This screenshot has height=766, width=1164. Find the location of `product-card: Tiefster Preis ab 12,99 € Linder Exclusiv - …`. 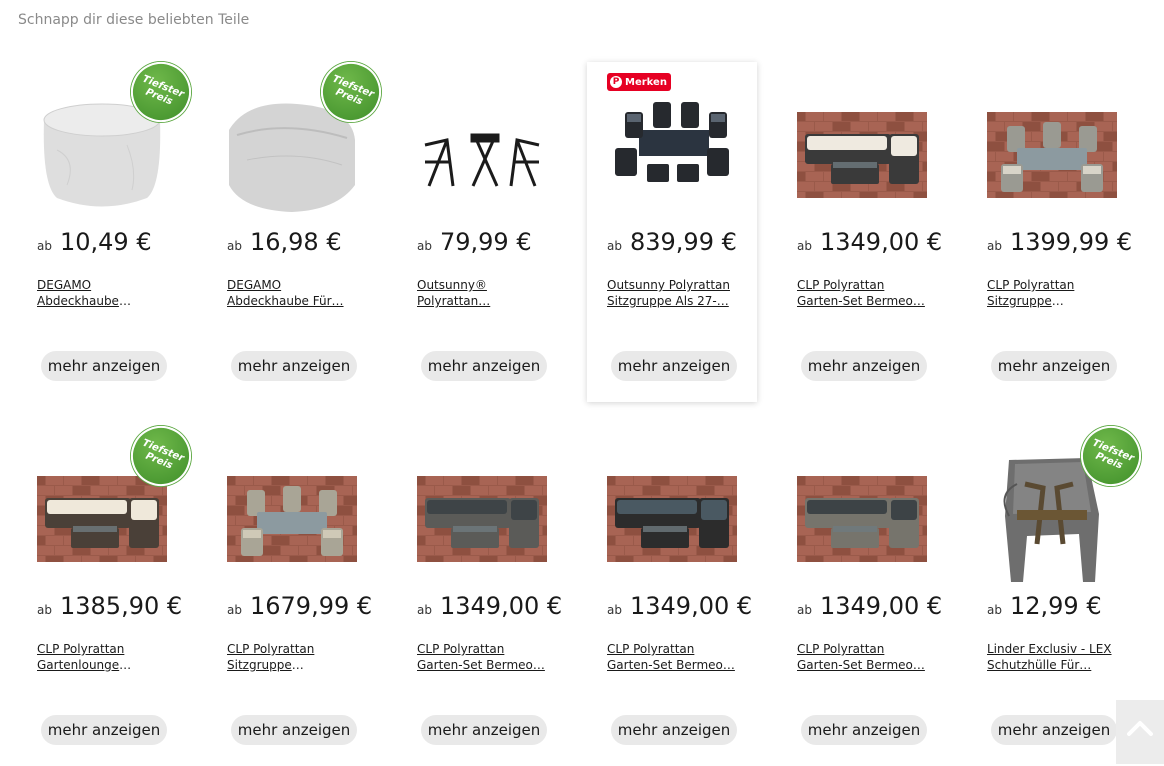

product-card: Tiefster Preis ab 12,99 € Linder Exclusiv - … is located at coordinates (1059, 591).